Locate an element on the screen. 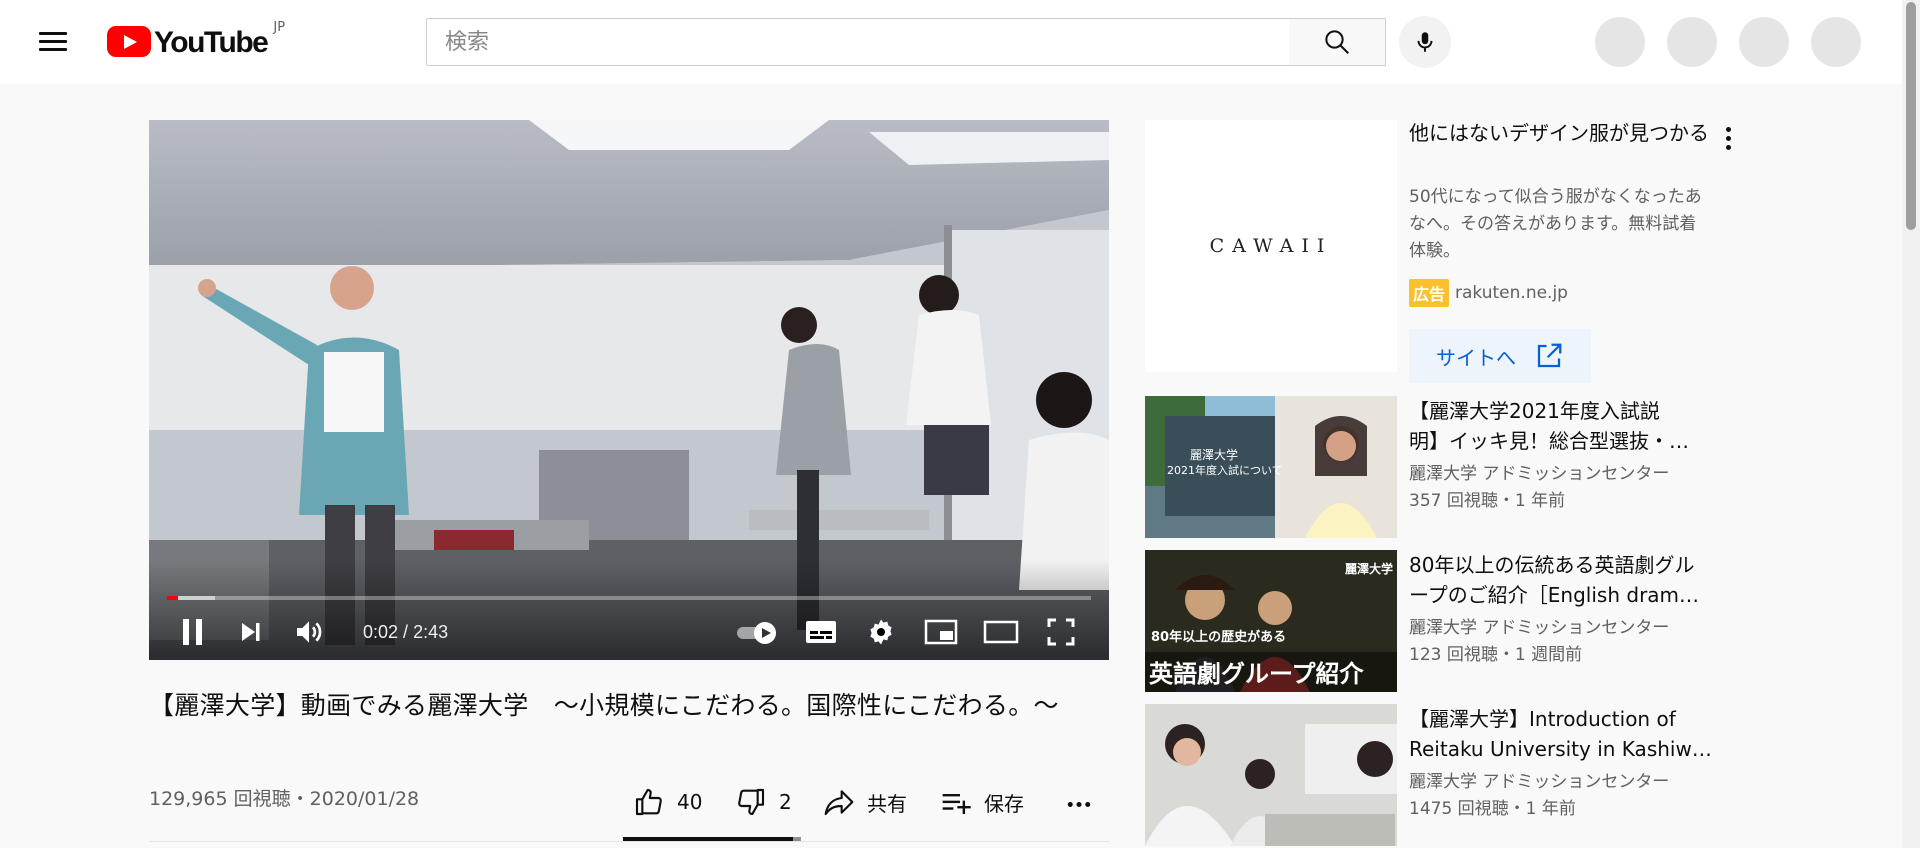  video-meta: 129,965 回視聴・2020/01/28 is located at coordinates (284, 797).